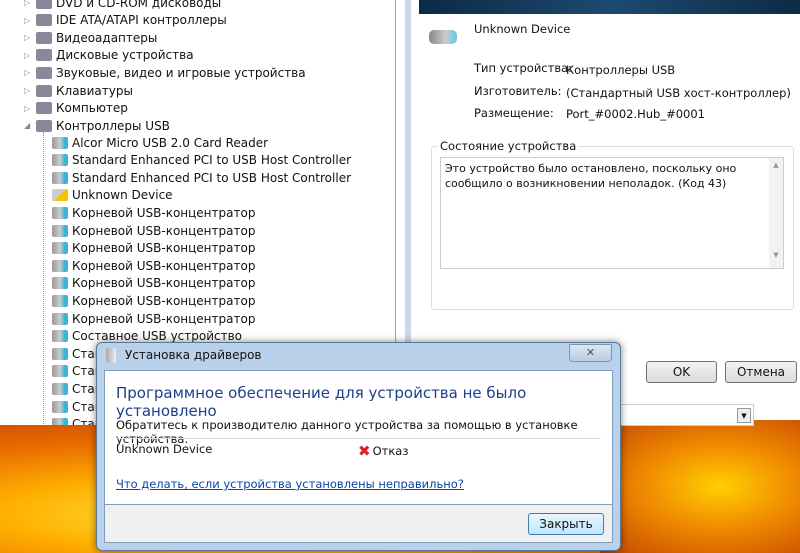 The image size is (800, 553). I want to click on device-label: Unknown Device, so click(122, 195).